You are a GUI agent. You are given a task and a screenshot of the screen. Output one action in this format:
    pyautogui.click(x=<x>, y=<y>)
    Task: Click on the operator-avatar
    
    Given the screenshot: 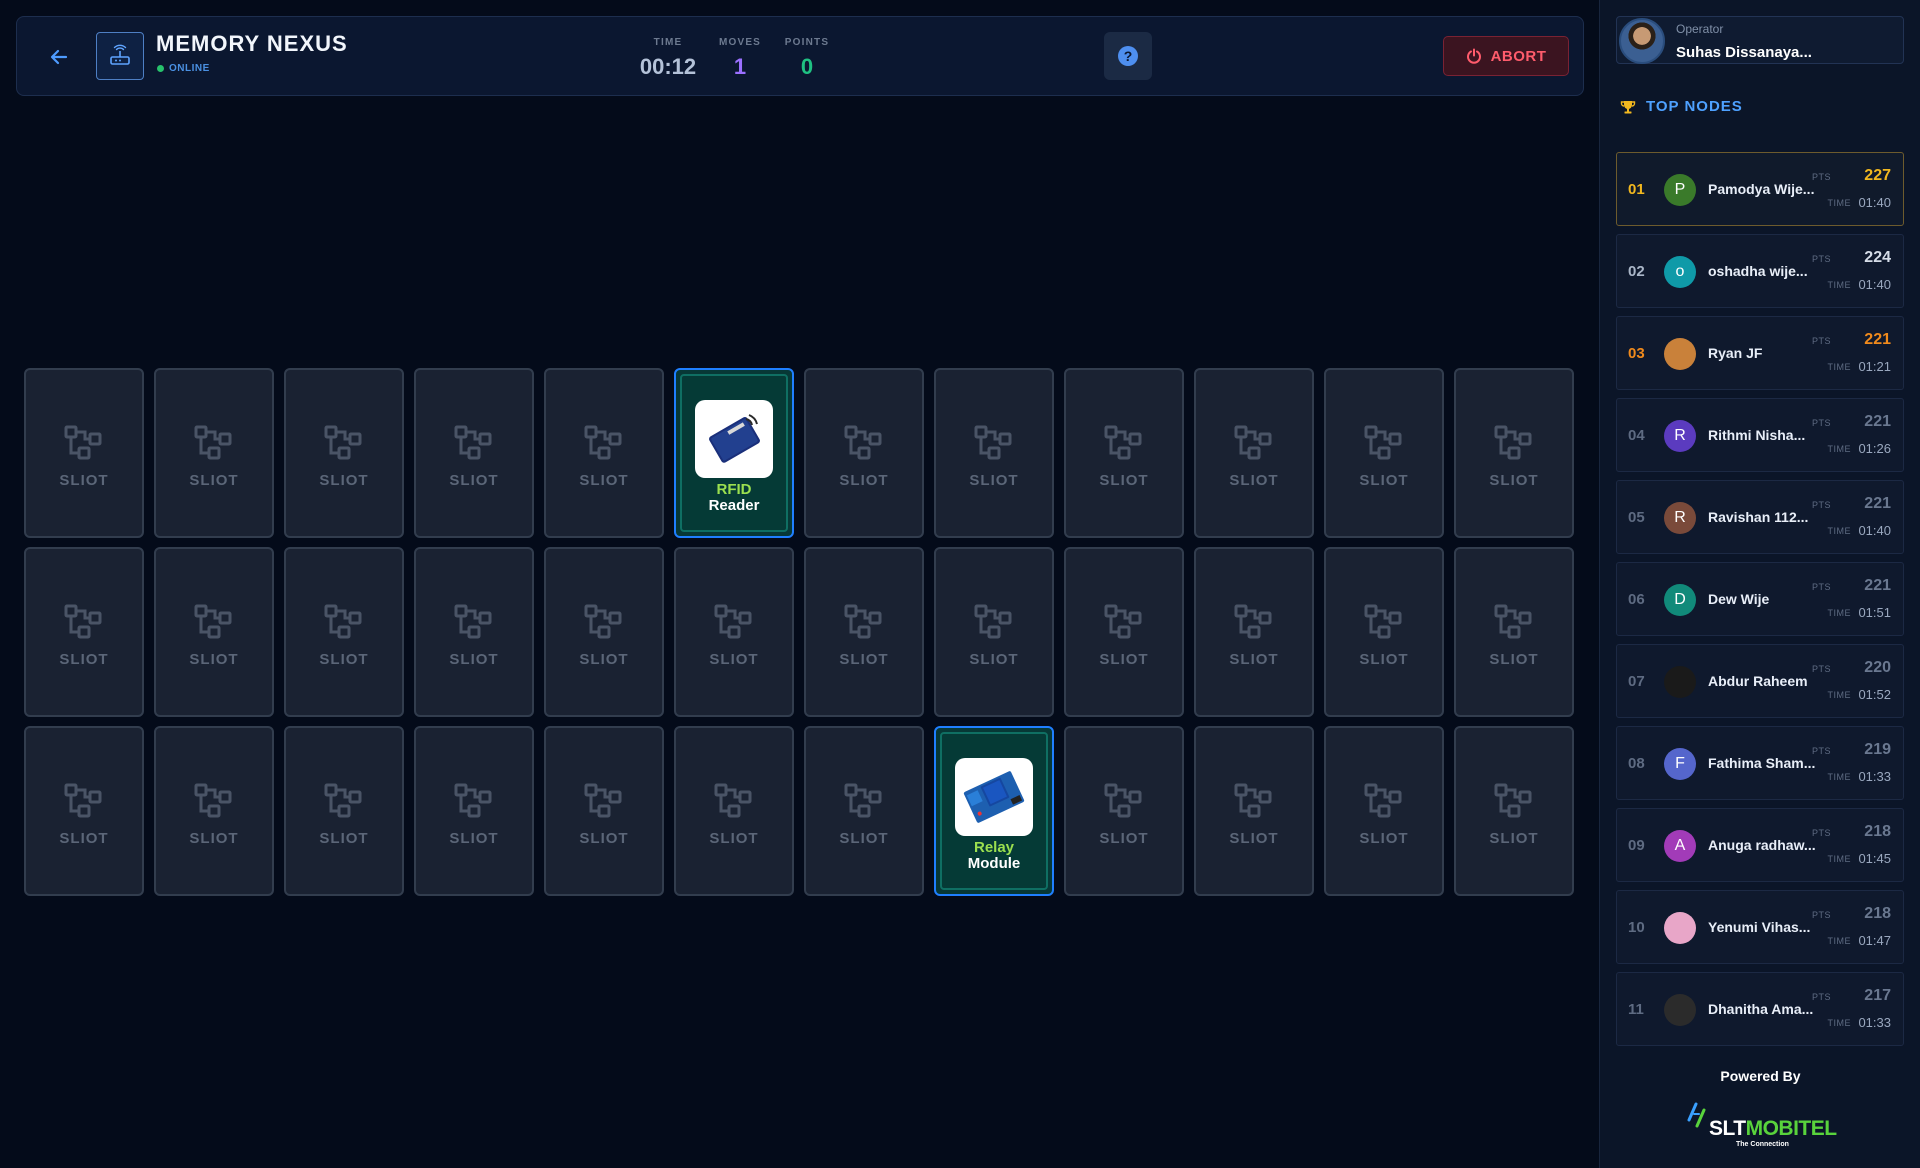 What is the action you would take?
    pyautogui.click(x=1642, y=41)
    